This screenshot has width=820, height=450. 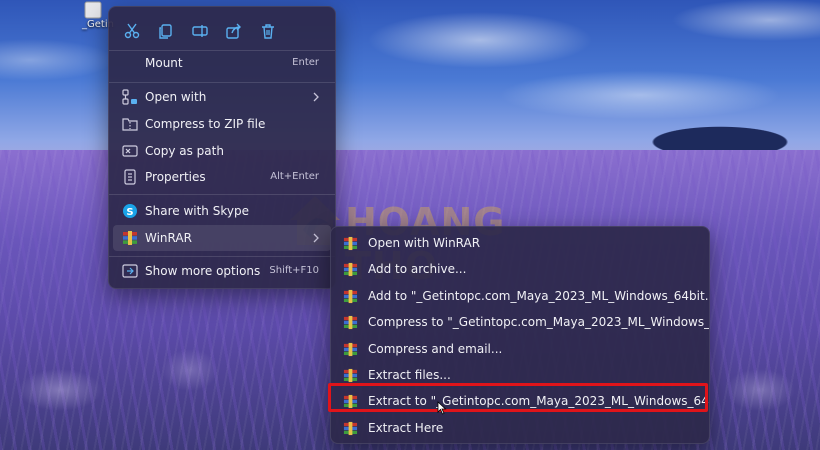 I want to click on properties-icon, so click(x=130, y=177).